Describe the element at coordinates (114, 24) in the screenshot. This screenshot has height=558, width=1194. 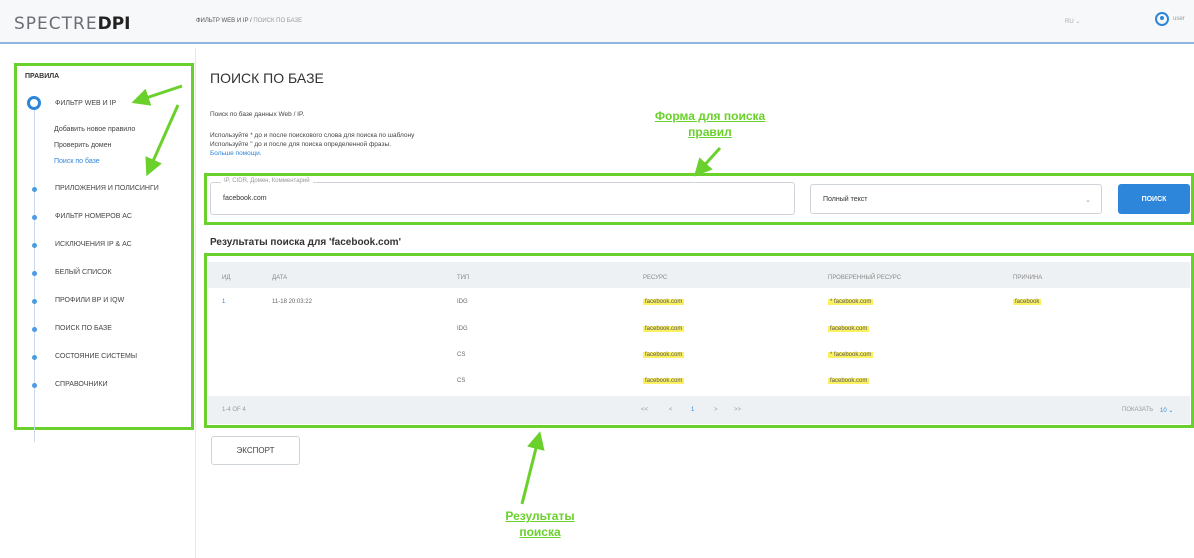
I see `logo-bold-text: DPI` at that location.